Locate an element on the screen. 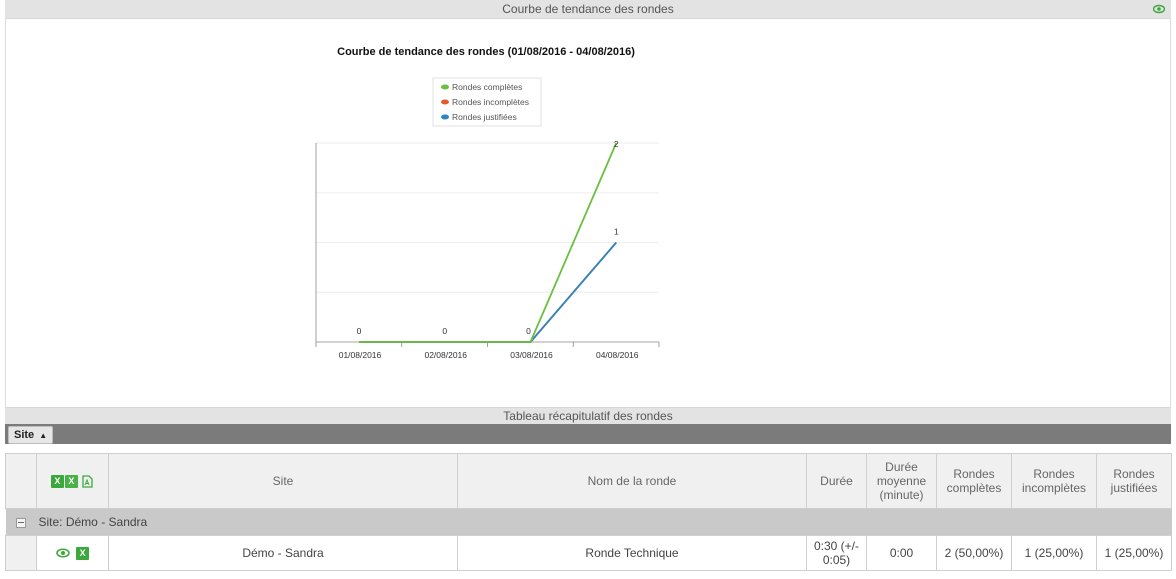 This screenshot has width=1176, height=579. collapse-icon is located at coordinates (21, 522).